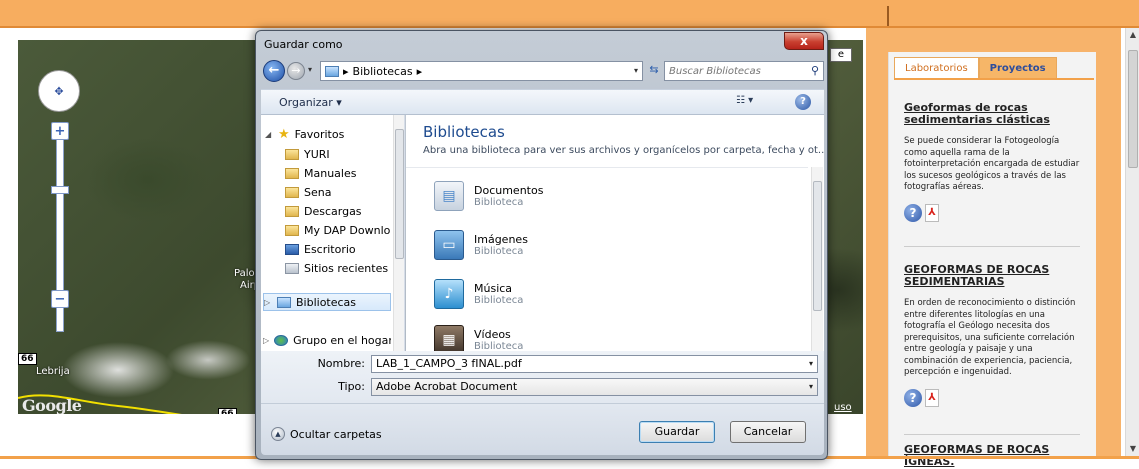 The image size is (1139, 469). I want to click on close-button: x, so click(804, 41).